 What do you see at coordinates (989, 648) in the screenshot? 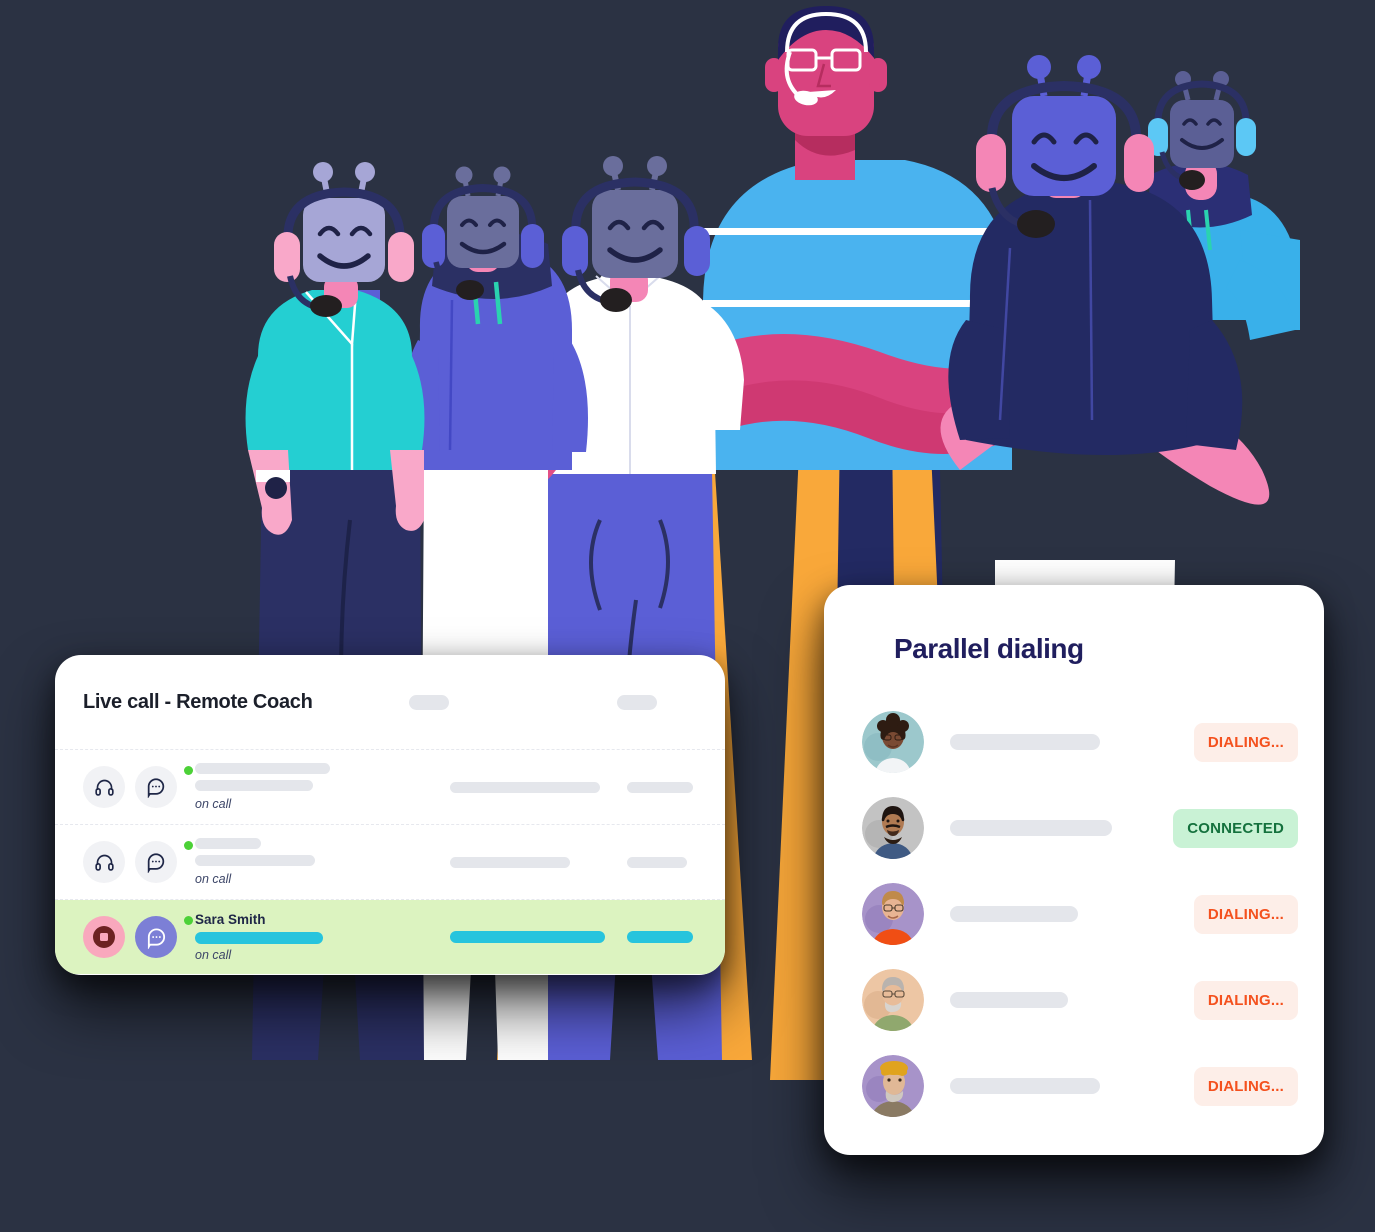
I see `parallel-dialing-title: Parallel dialing` at bounding box center [989, 648].